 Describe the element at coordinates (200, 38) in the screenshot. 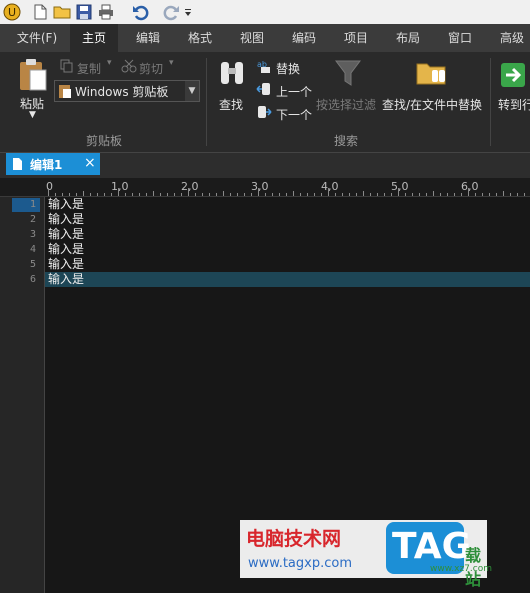

I see `tab-format: 格式` at that location.